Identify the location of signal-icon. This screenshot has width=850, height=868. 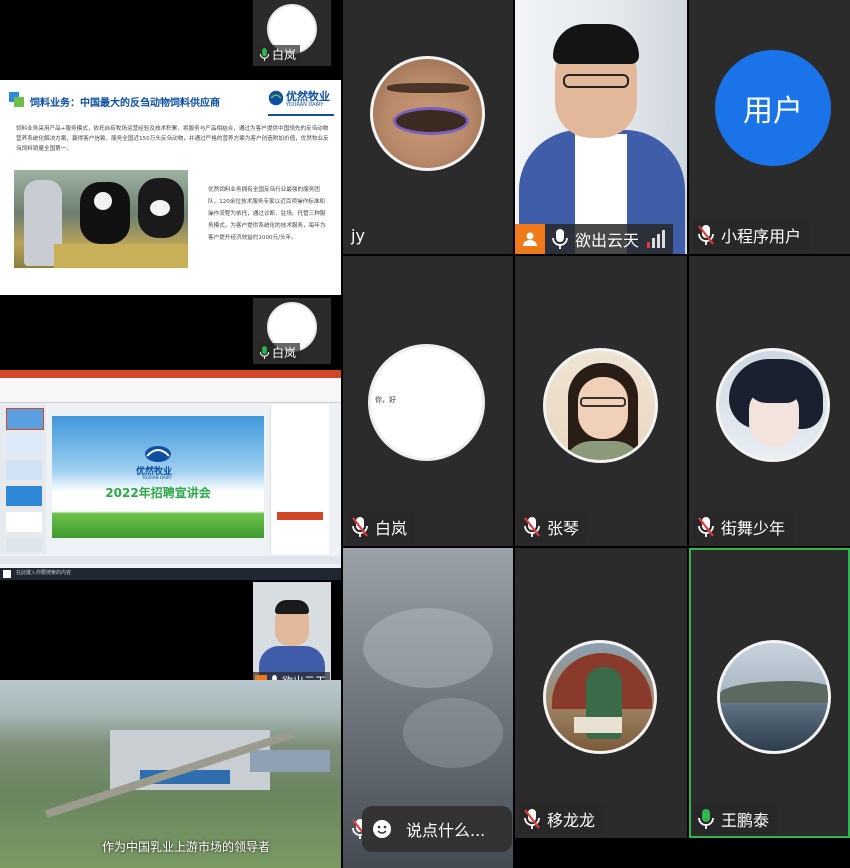
(656, 239).